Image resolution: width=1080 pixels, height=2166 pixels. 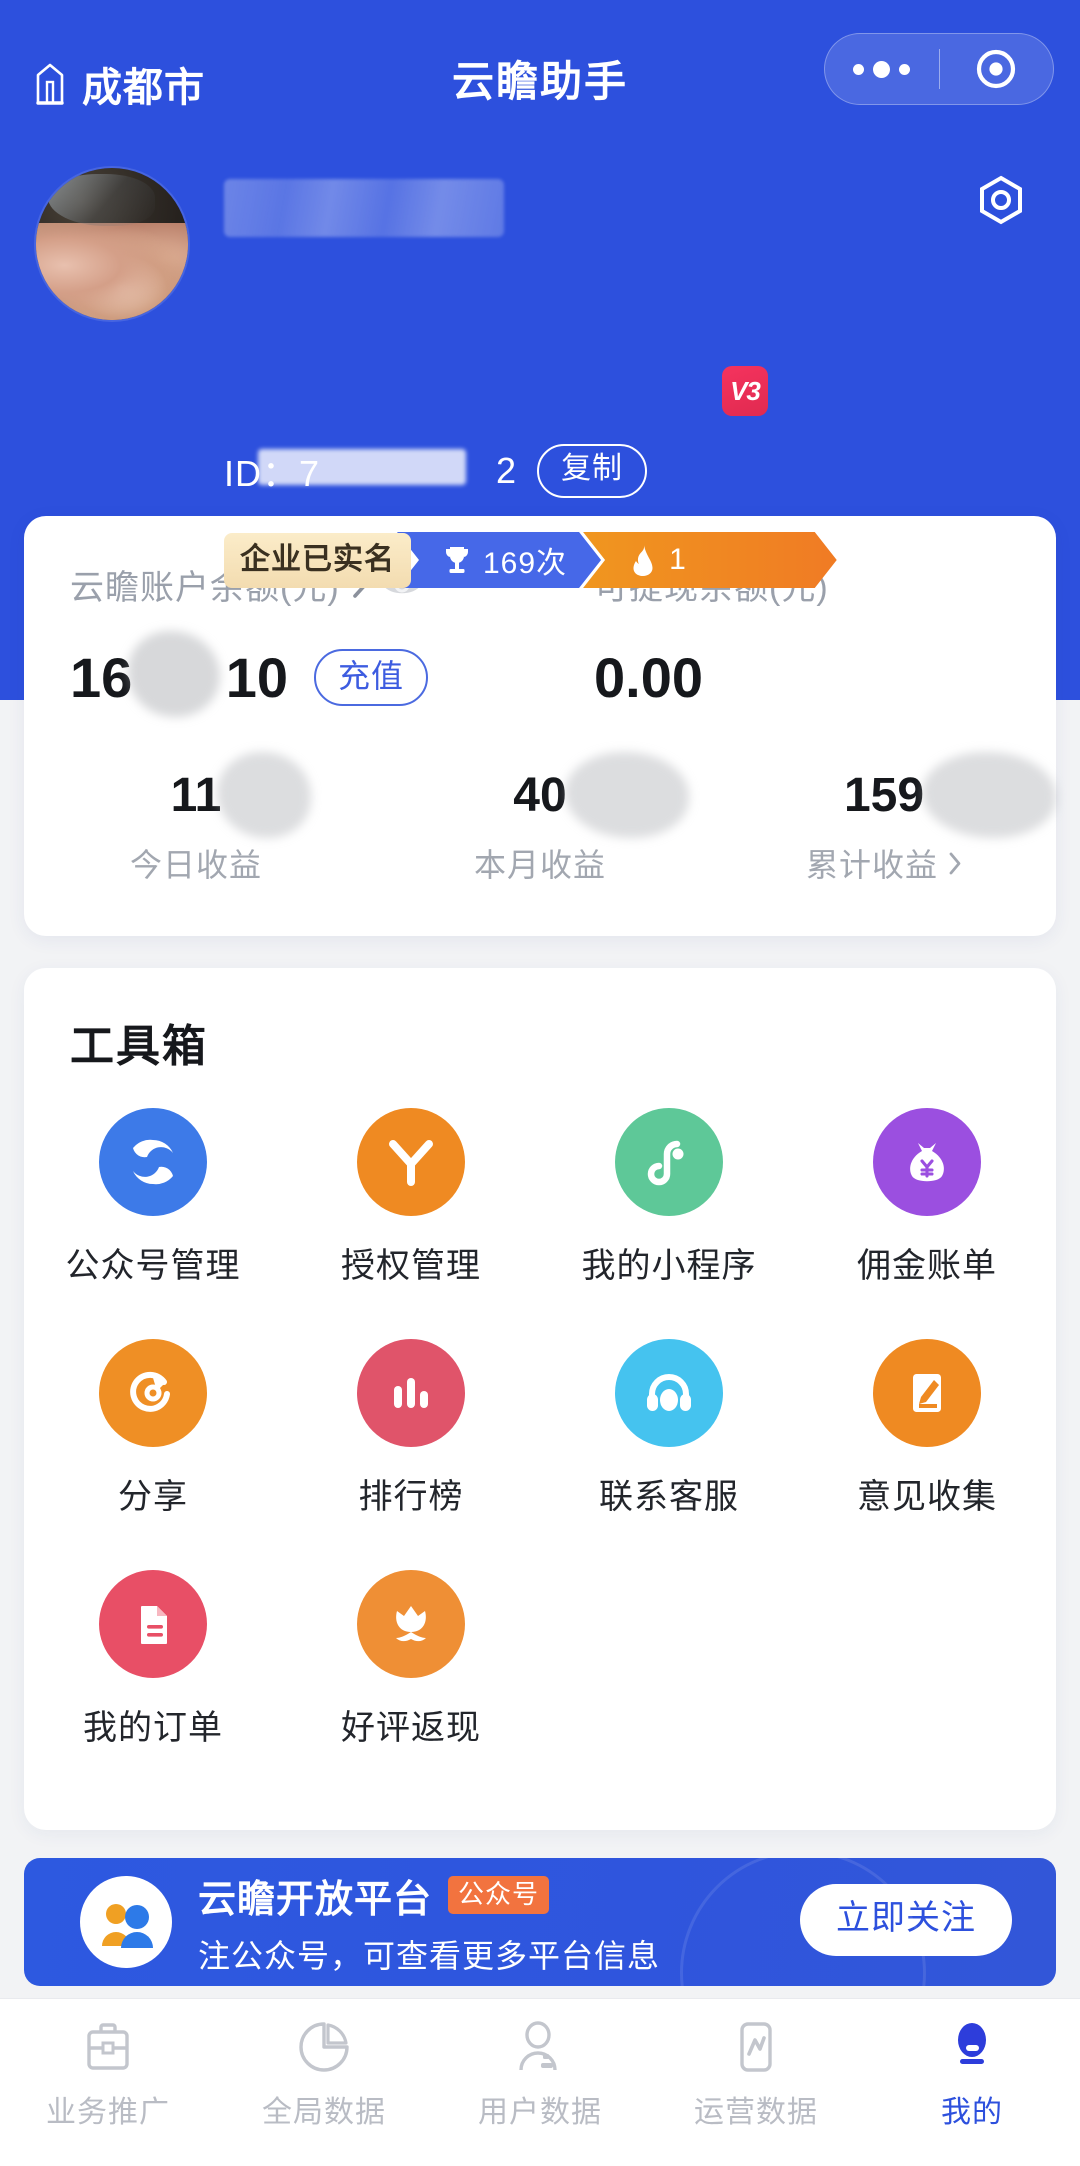 I want to click on account-balance-redaction, so click(x=174, y=674).